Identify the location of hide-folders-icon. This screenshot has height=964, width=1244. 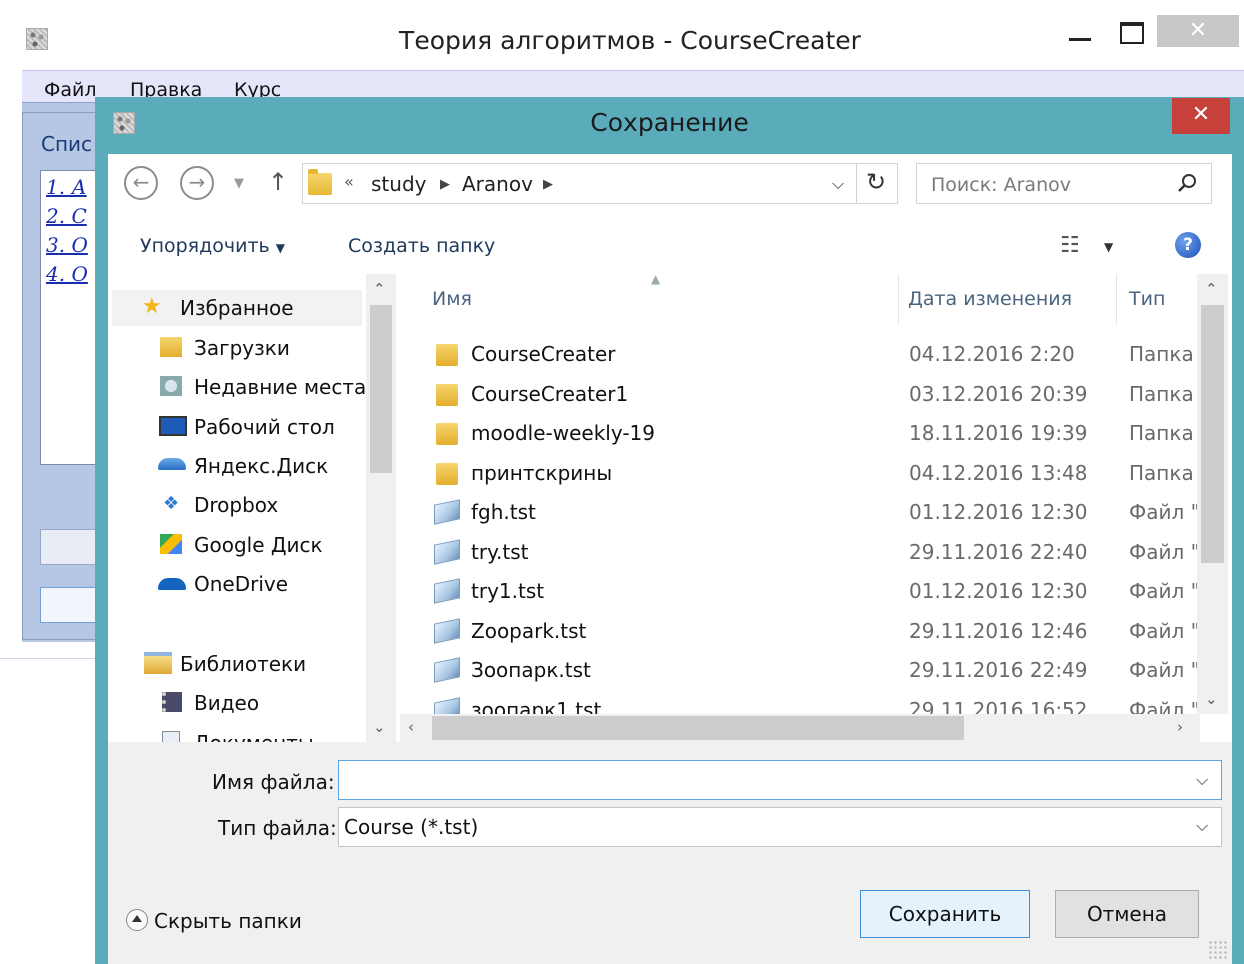
(137, 920).